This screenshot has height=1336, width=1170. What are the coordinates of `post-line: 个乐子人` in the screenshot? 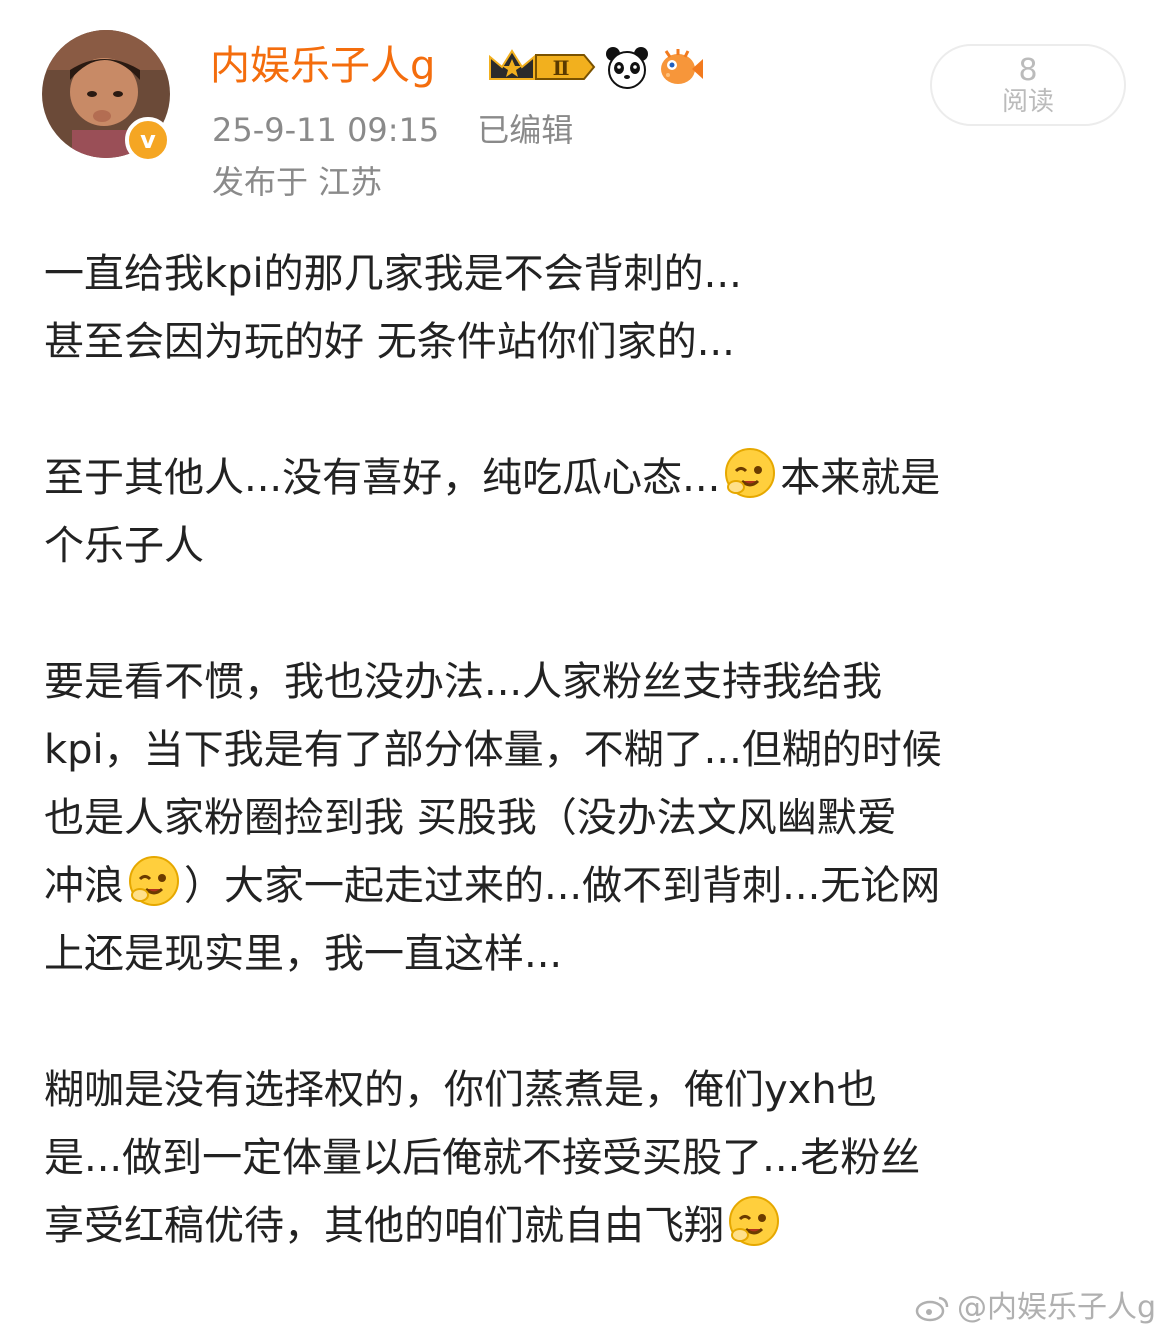 It's located at (124, 546).